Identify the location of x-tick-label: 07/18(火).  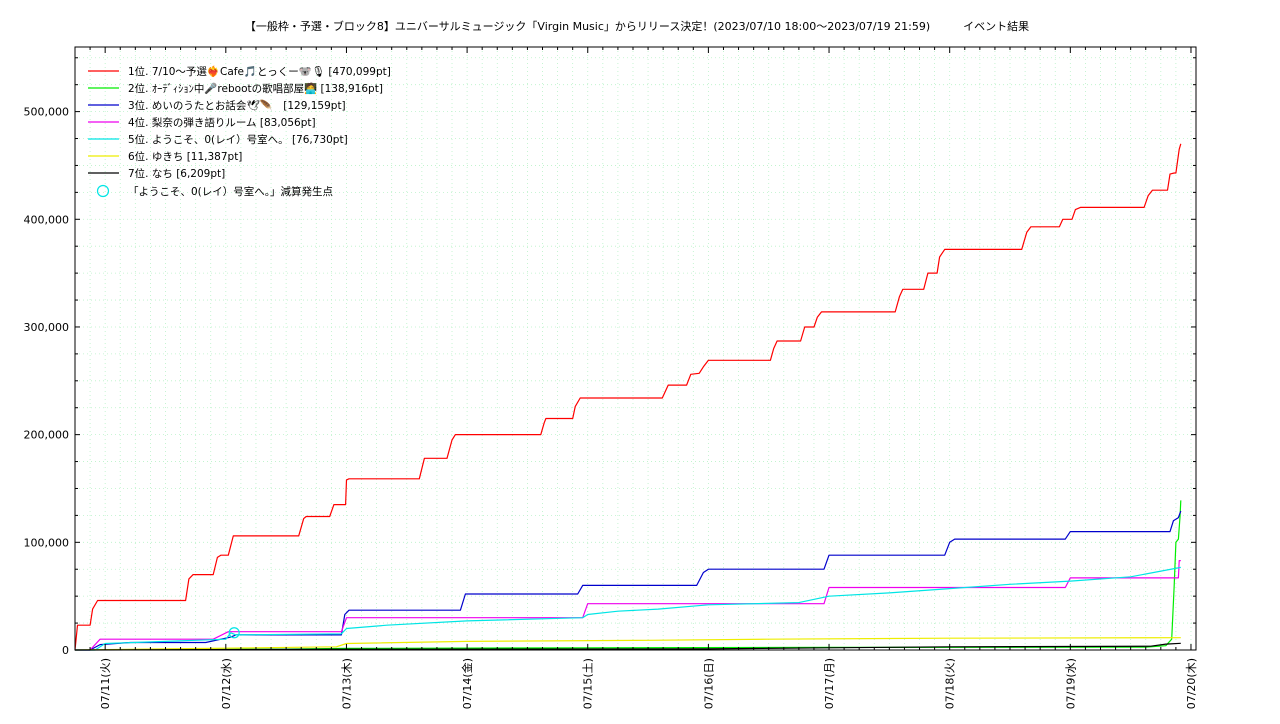
(950, 683).